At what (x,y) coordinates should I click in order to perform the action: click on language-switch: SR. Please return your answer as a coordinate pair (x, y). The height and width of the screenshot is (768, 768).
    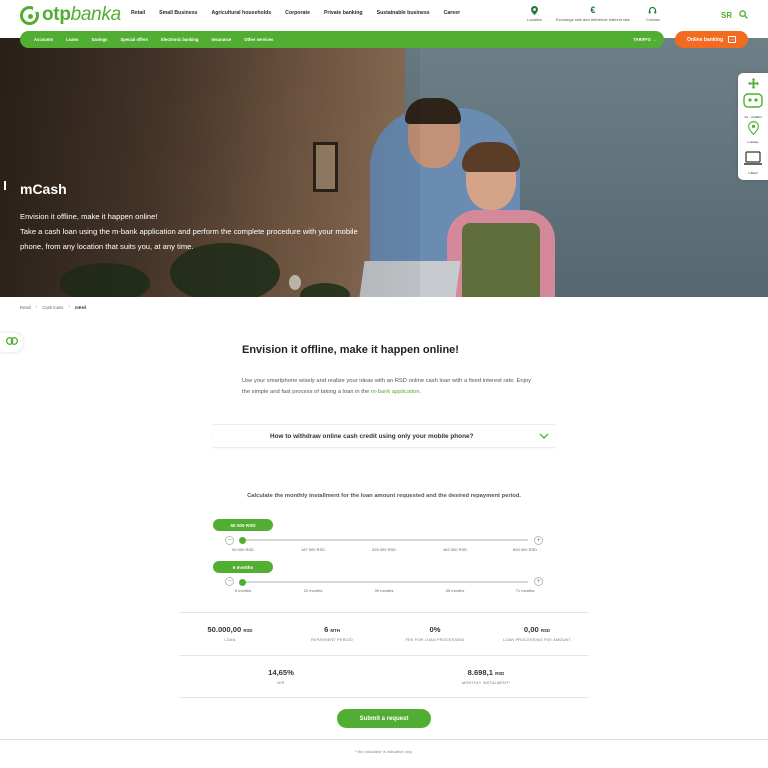
    Looking at the image, I should click on (726, 15).